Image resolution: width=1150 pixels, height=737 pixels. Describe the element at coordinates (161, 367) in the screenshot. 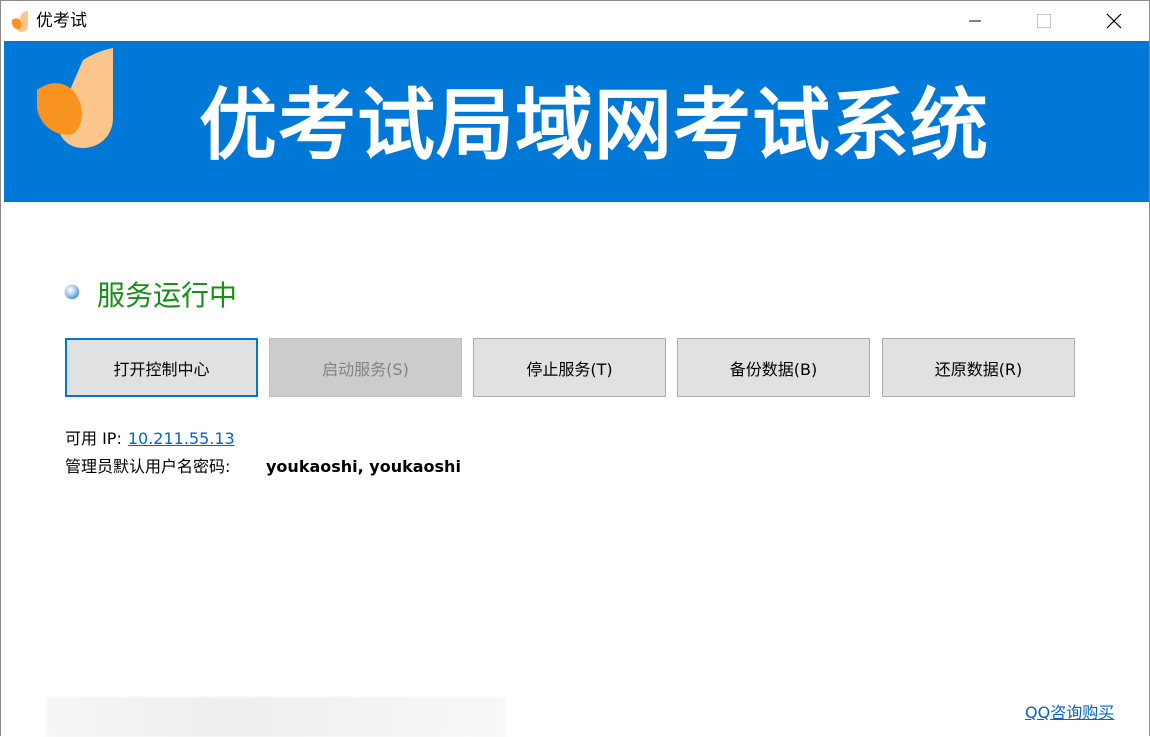

I see `open-control-center-button: 打开控制中心` at that location.